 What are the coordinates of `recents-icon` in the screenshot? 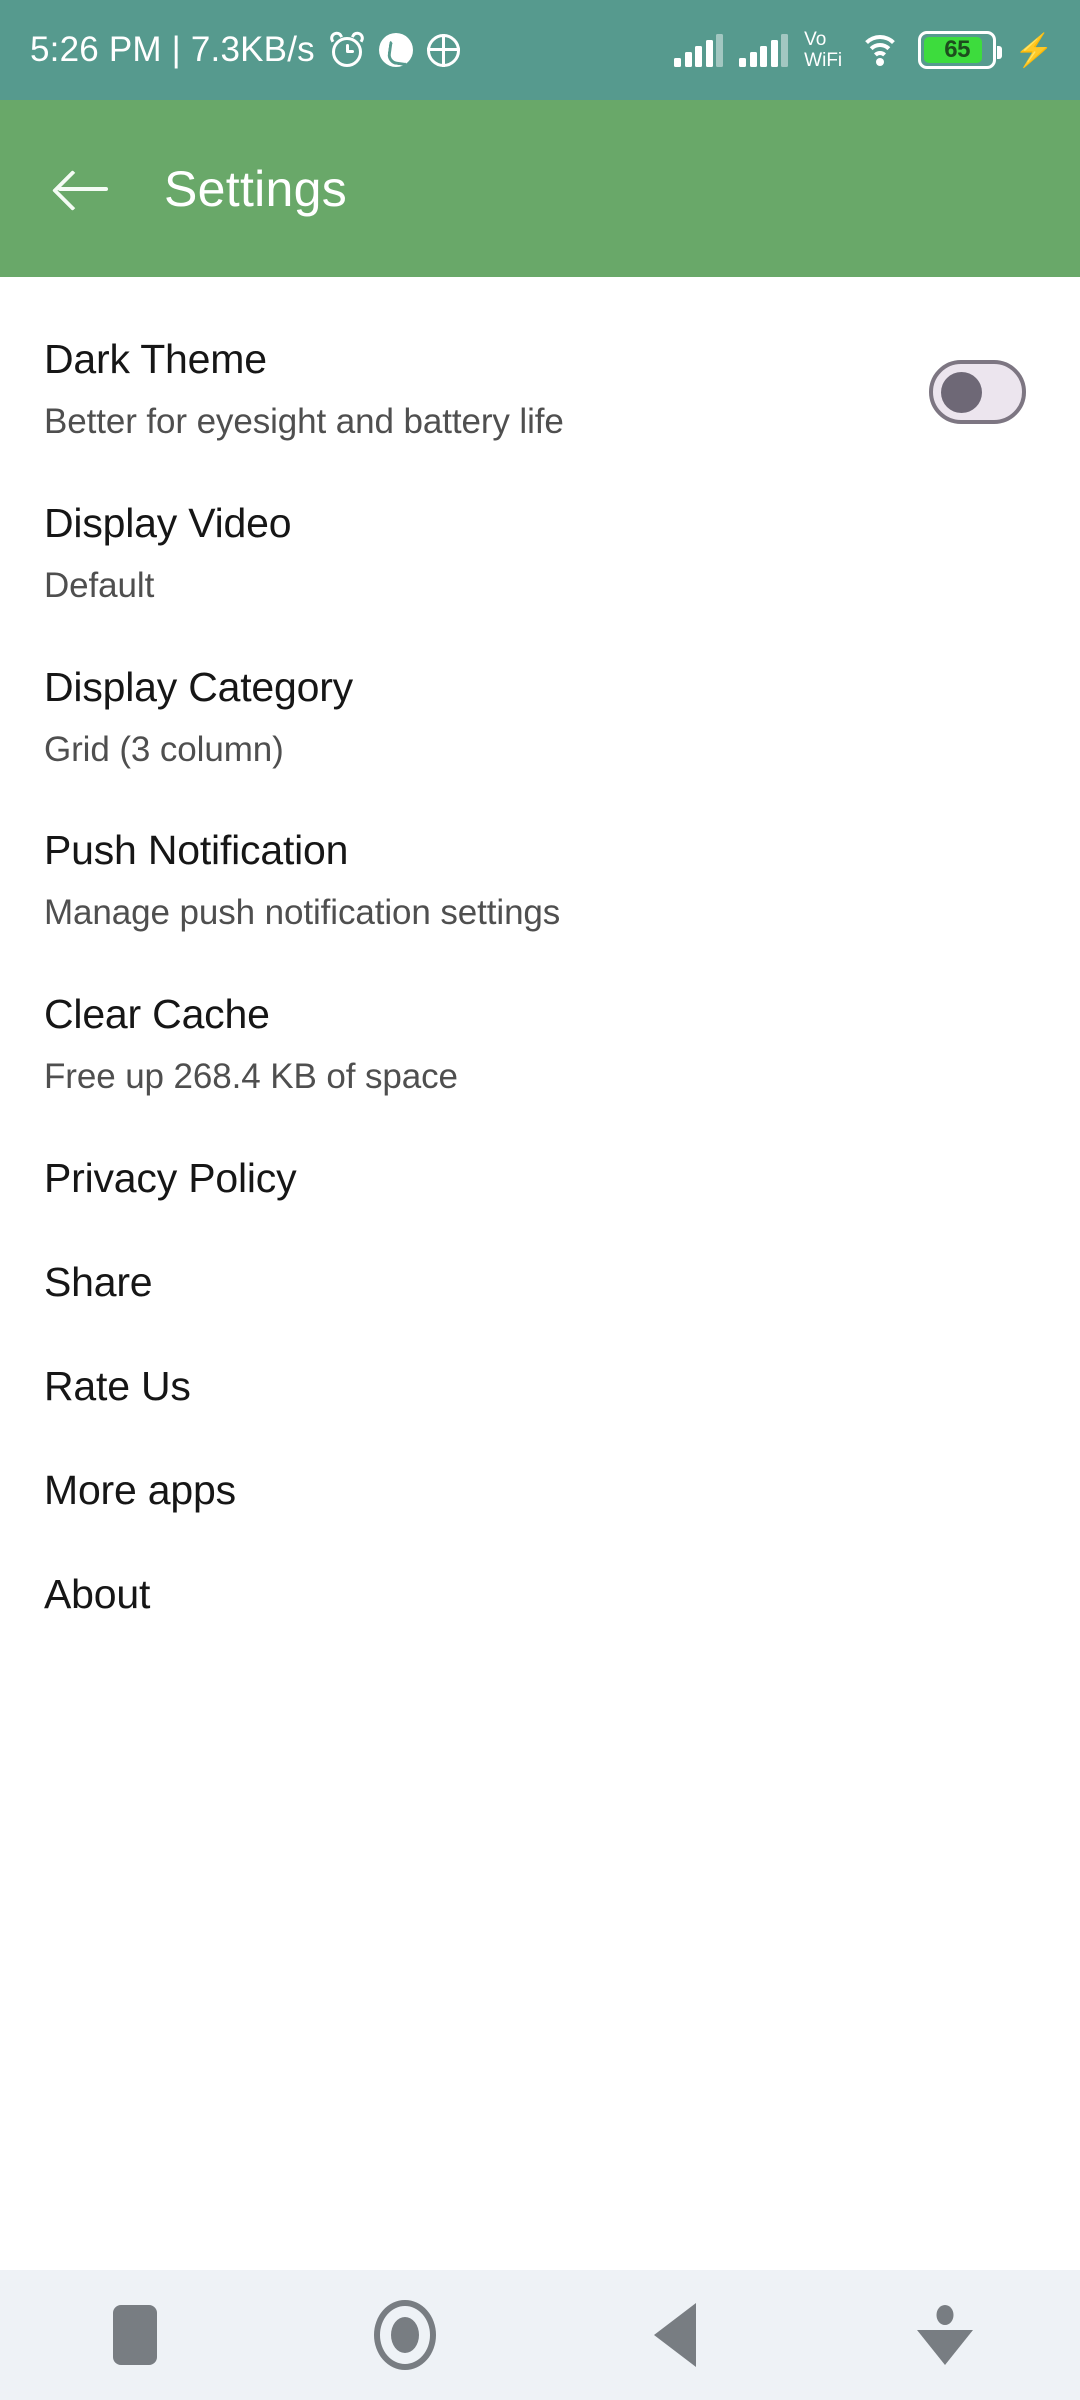 It's located at (135, 2335).